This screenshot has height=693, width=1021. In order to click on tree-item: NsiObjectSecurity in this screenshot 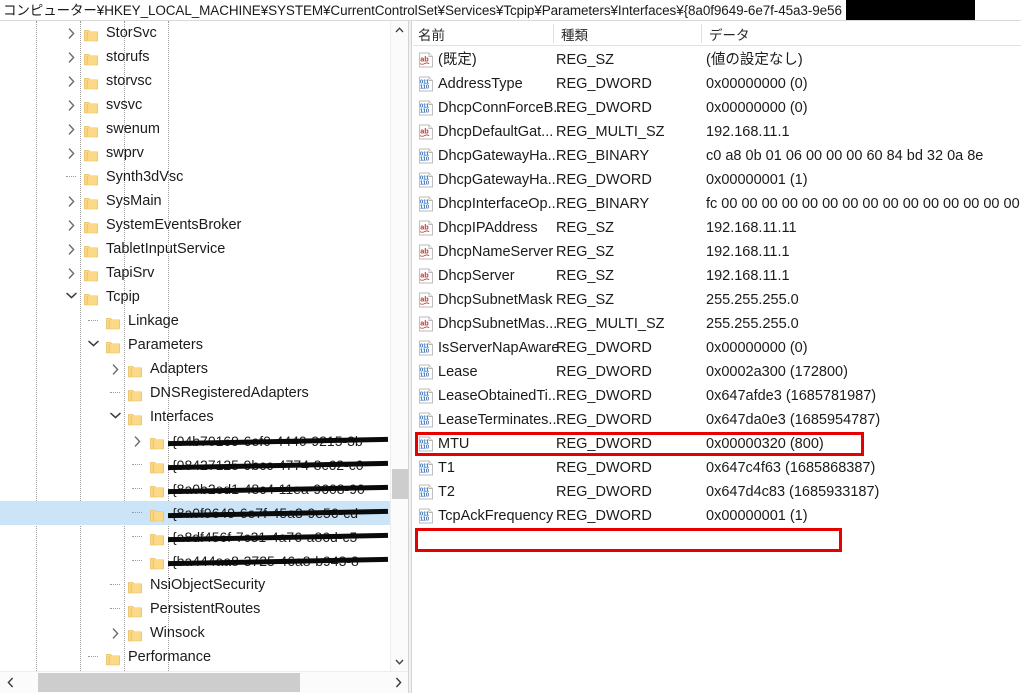, I will do `click(195, 585)`.